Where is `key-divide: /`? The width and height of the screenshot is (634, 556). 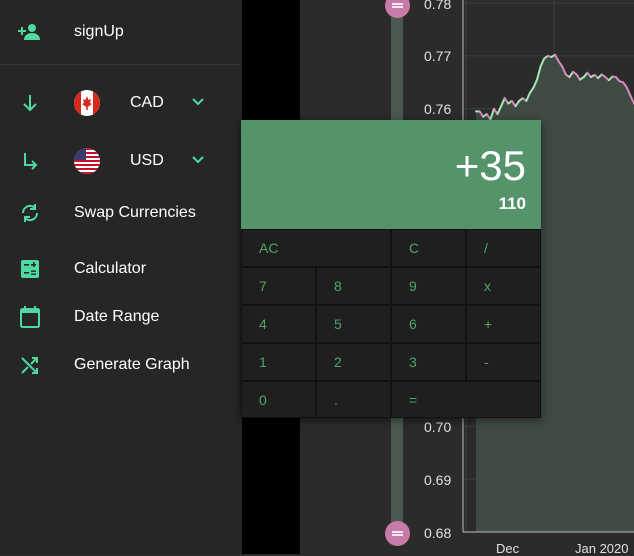 key-divide: / is located at coordinates (503, 248).